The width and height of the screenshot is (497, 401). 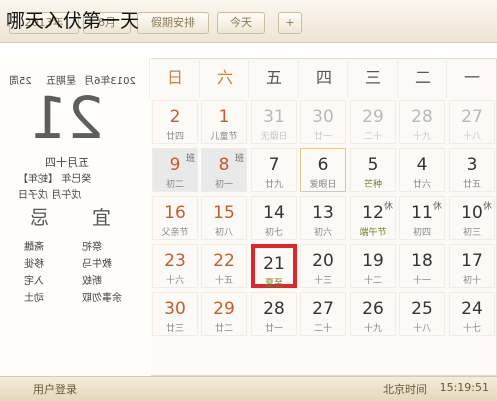 I want to click on lunar-date: 初四, so click(x=423, y=231).